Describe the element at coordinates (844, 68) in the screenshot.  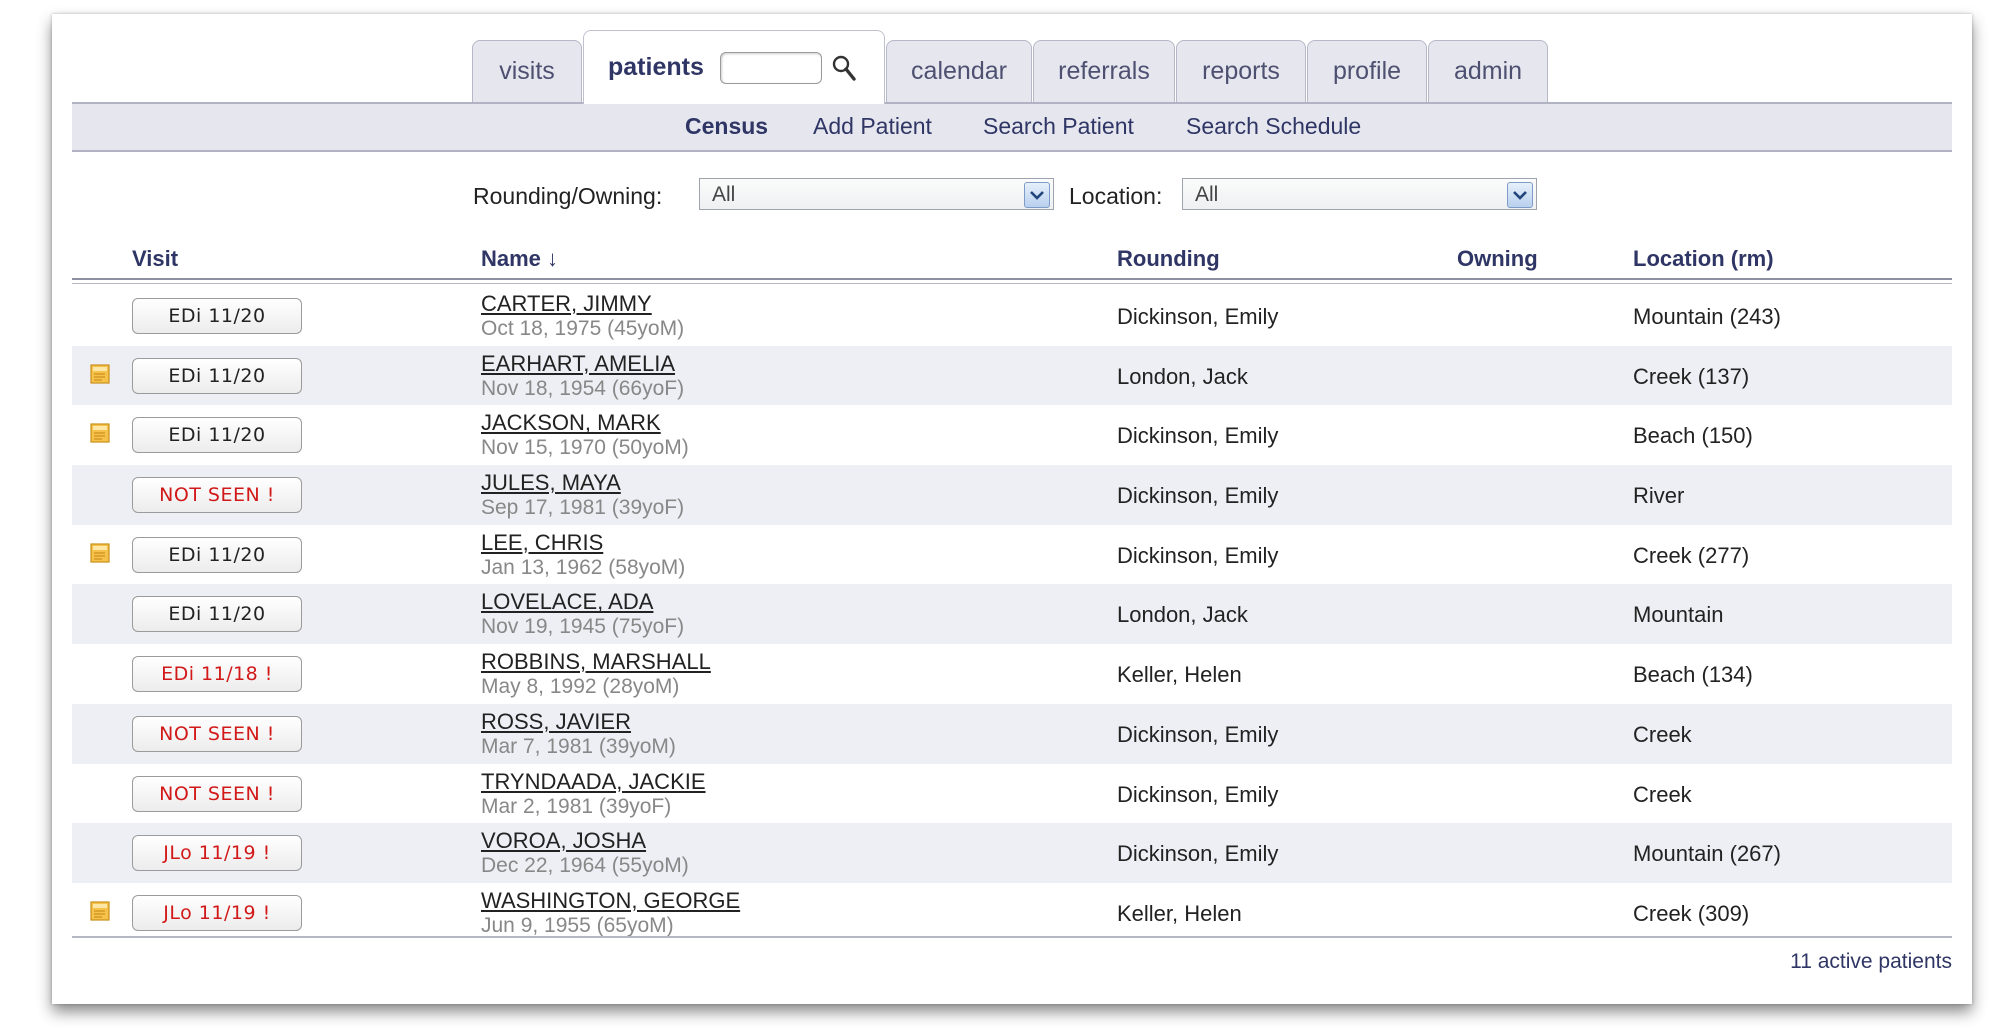
I see `search-icon` at that location.